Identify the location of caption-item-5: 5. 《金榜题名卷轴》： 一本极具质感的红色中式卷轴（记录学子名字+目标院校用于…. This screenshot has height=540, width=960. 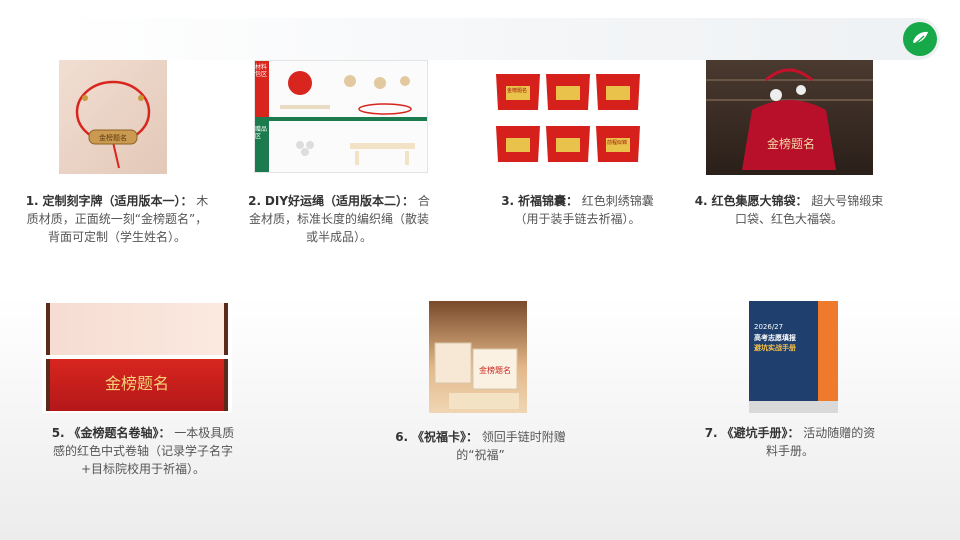
(143, 451).